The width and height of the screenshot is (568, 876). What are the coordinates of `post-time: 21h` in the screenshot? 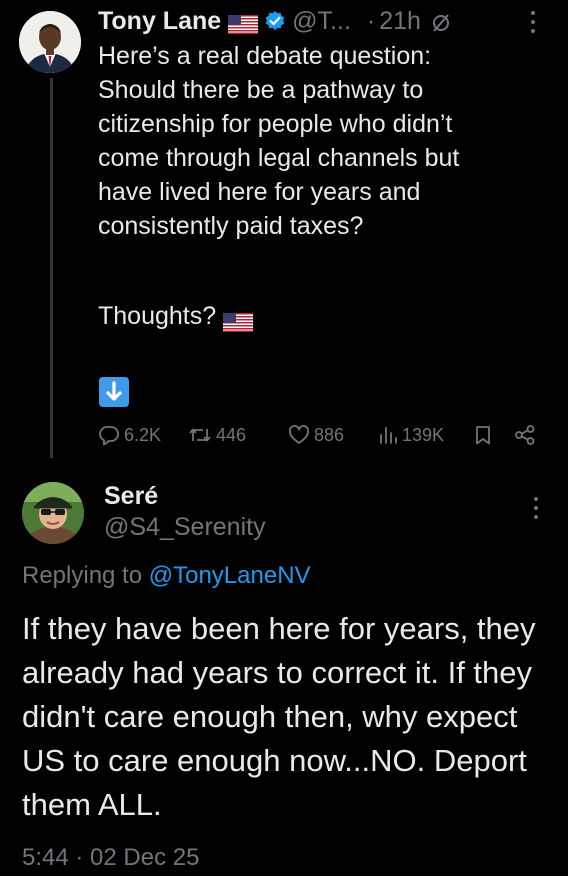 It's located at (400, 21).